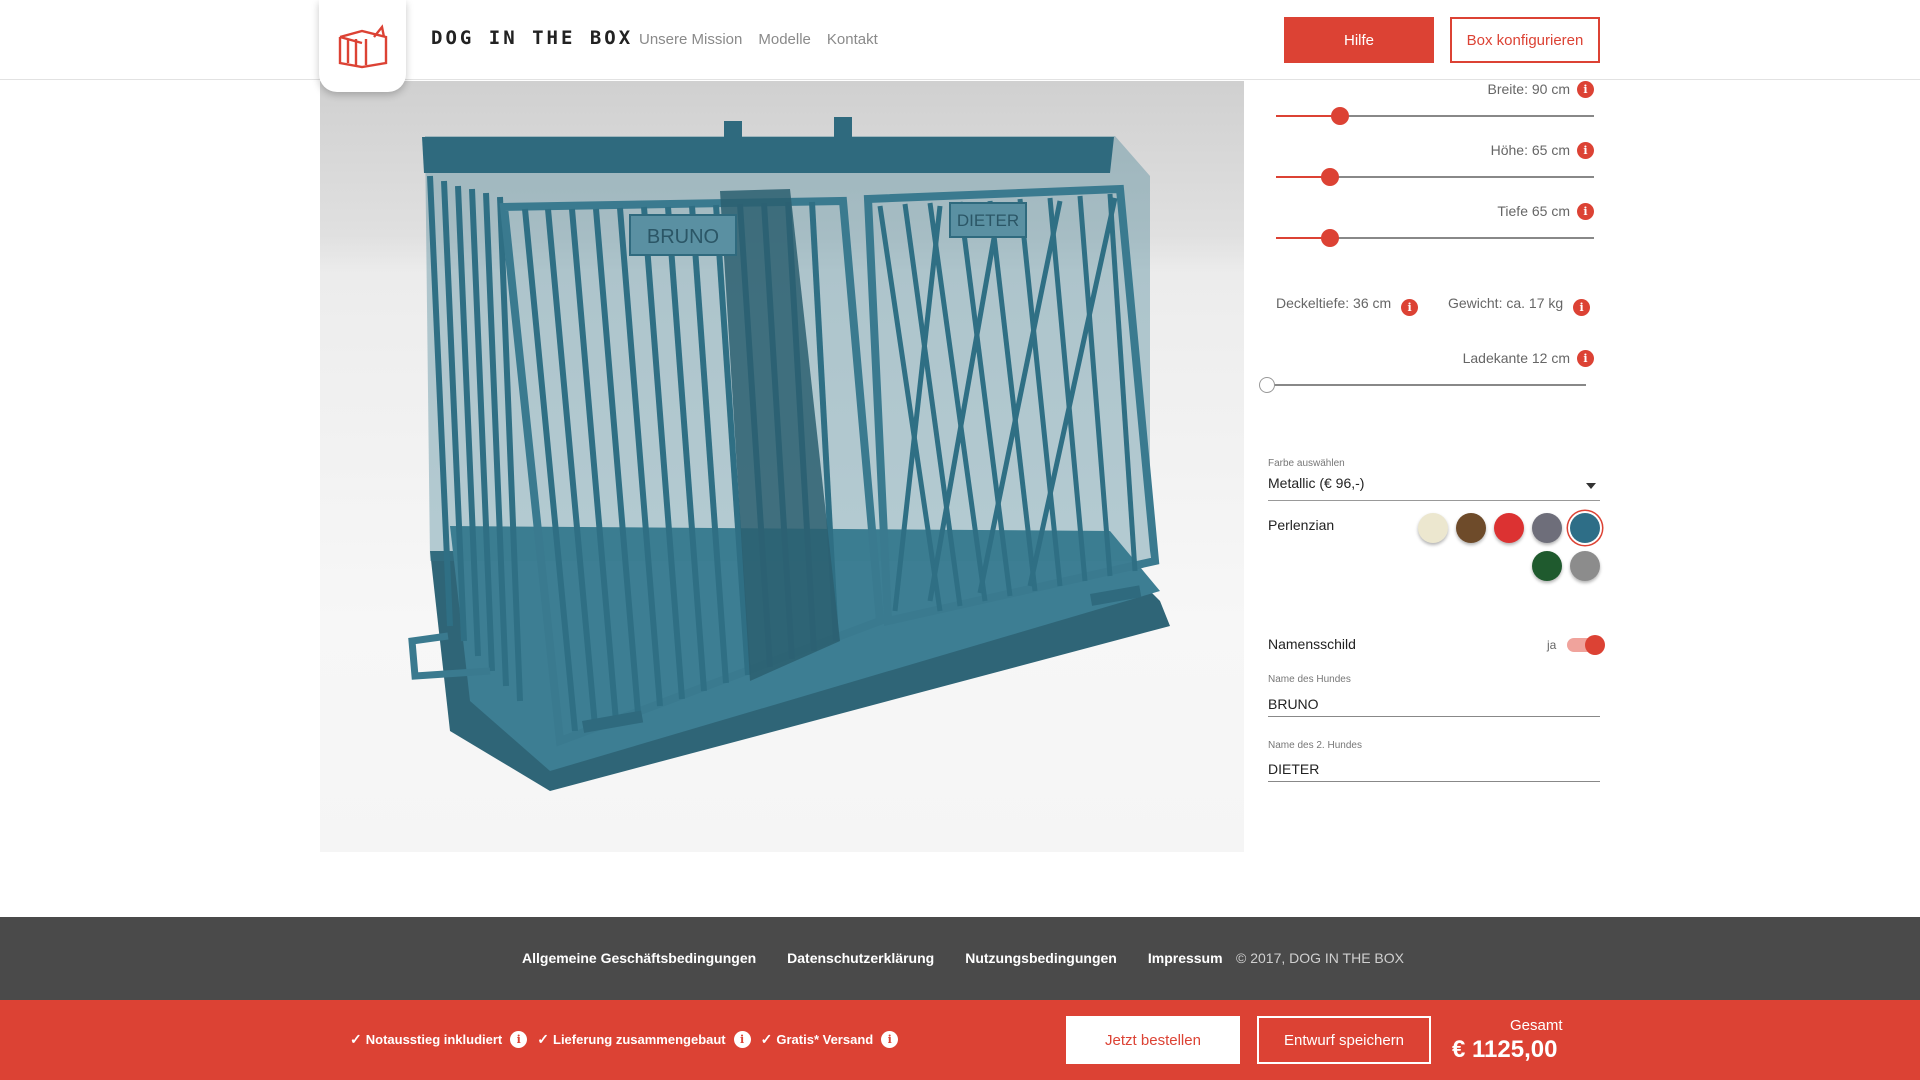 Image resolution: width=1920 pixels, height=1080 pixels. I want to click on logo, so click(362, 46).